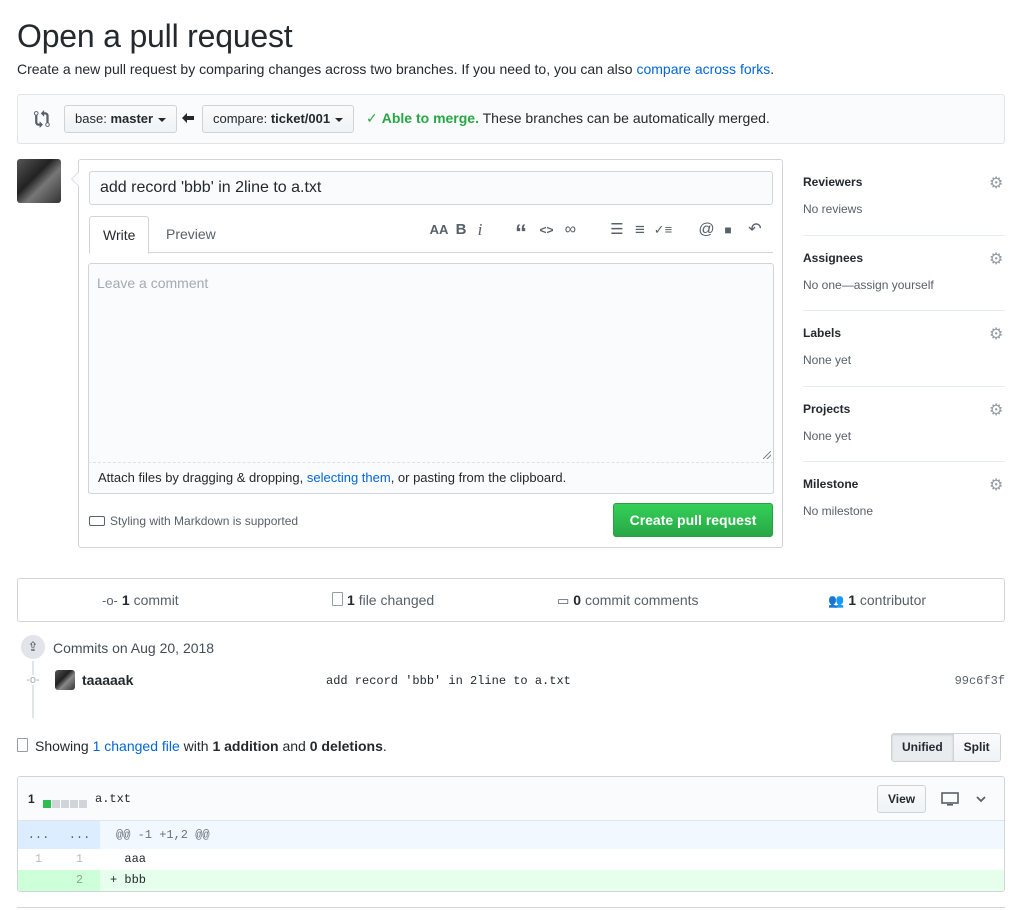  I want to click on tab-write: Write, so click(119, 235).